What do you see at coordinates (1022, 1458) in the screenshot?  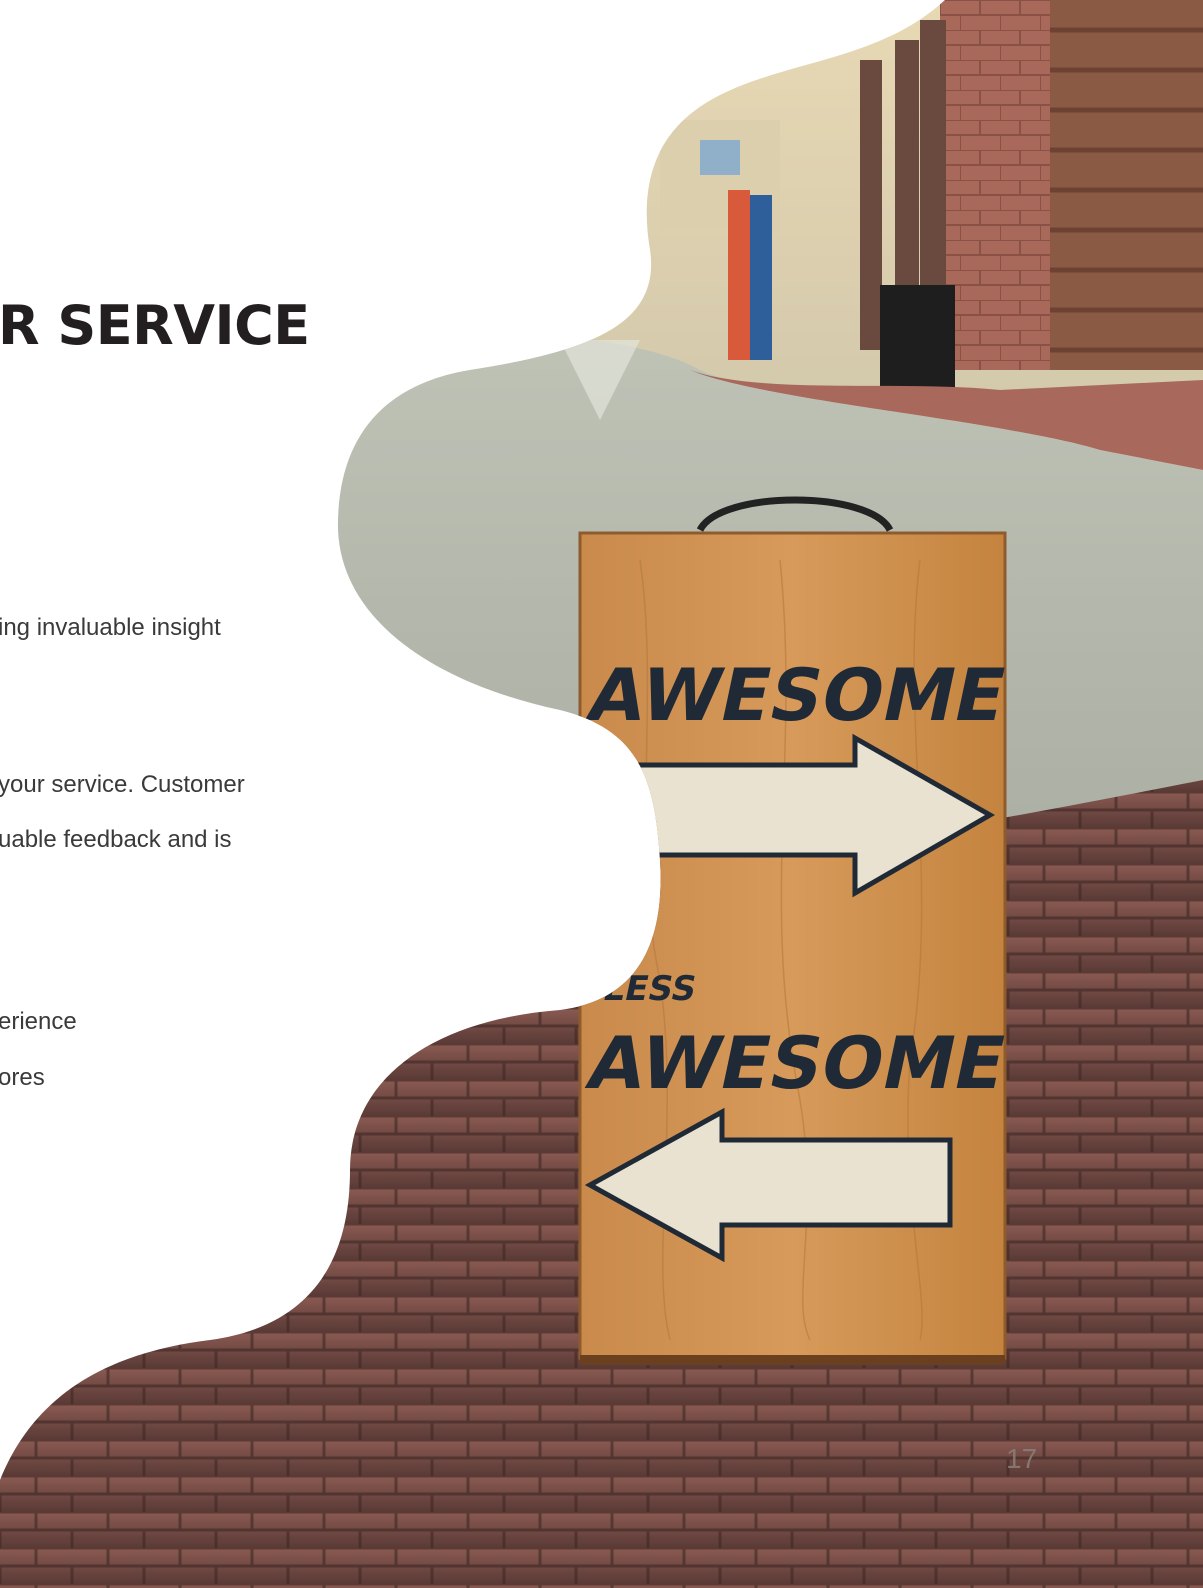 I see `page-number: 17` at bounding box center [1022, 1458].